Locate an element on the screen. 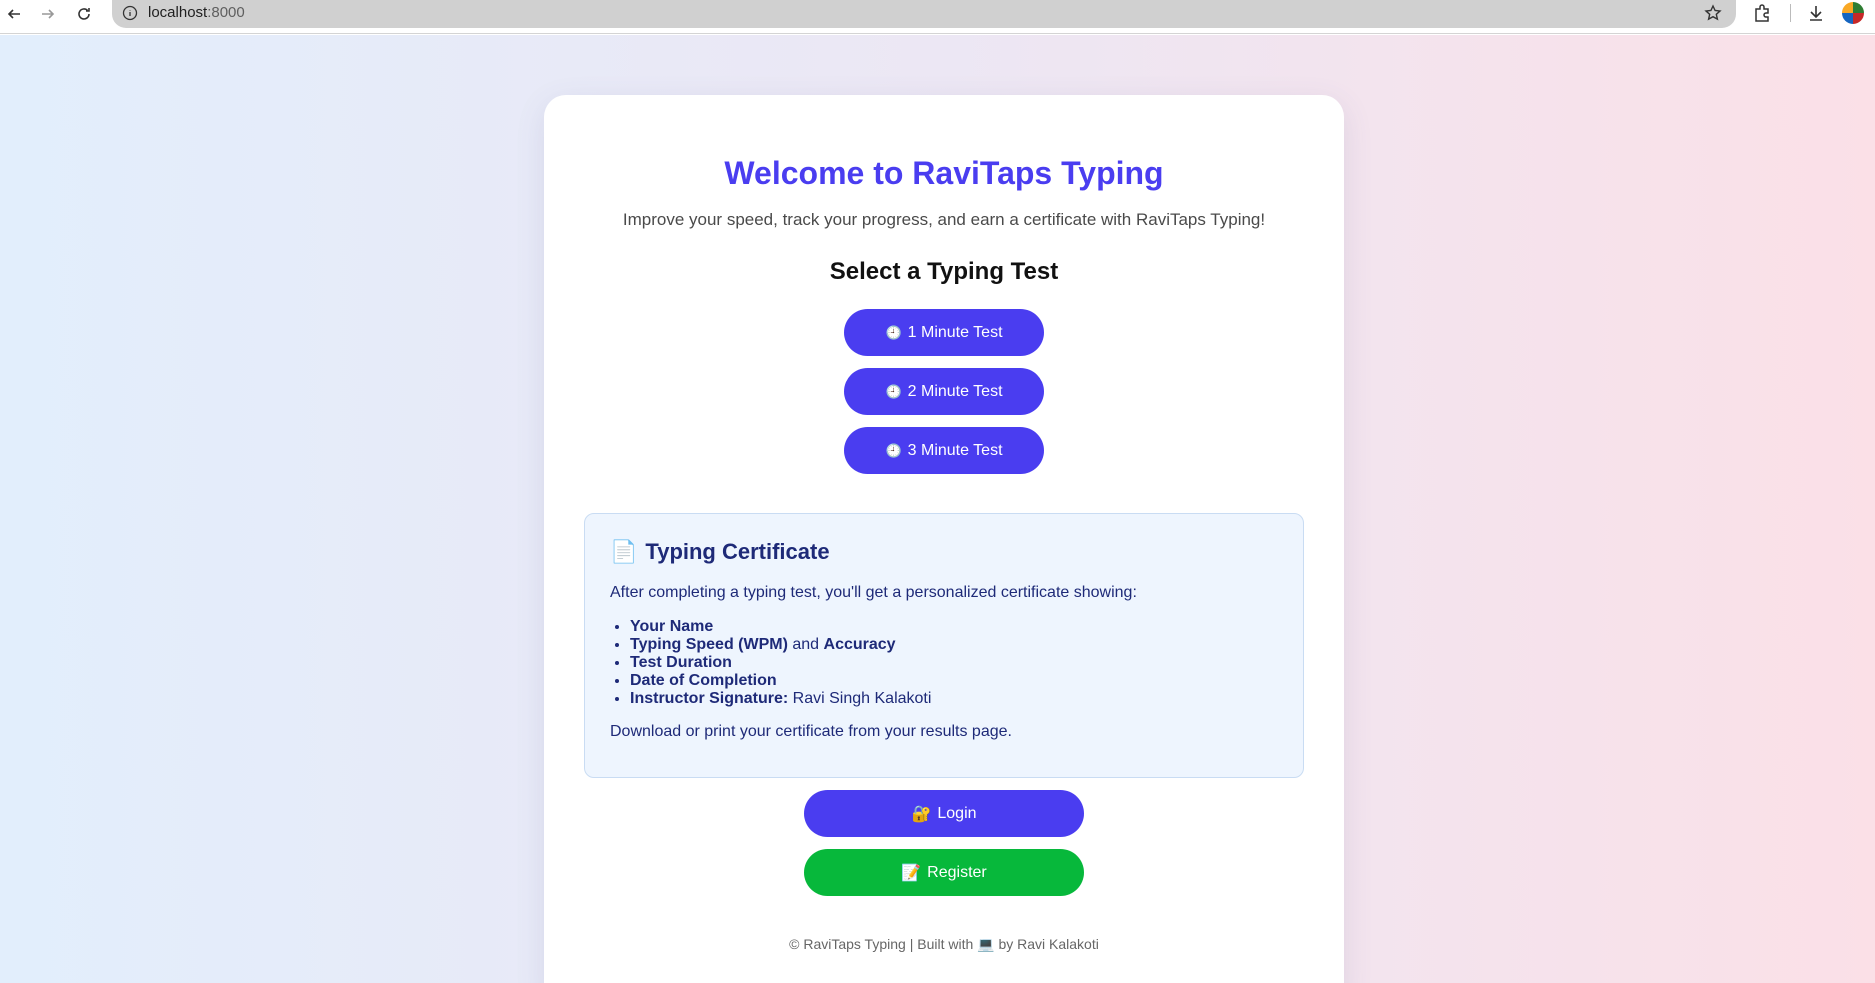 The image size is (1875, 983). list-item: Typing Speed (WPM) and Accuracy is located at coordinates (780, 645).